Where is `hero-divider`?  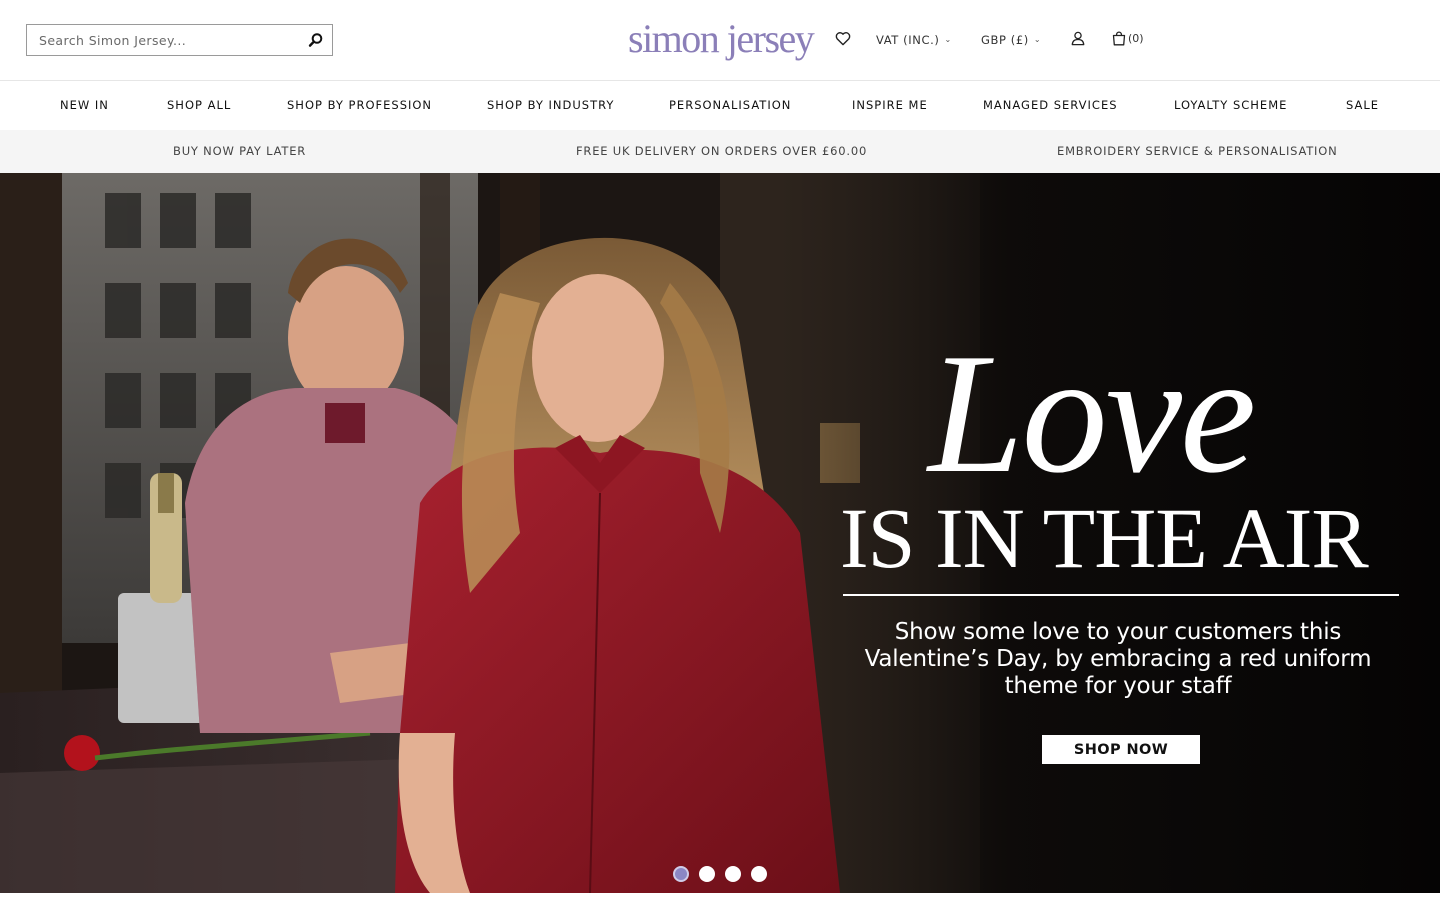
hero-divider is located at coordinates (1121, 595).